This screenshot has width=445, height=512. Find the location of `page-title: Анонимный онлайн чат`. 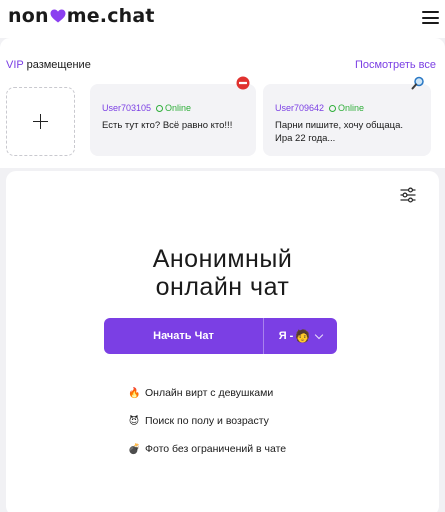

page-title: Анонимный онлайн чат is located at coordinates (222, 273).